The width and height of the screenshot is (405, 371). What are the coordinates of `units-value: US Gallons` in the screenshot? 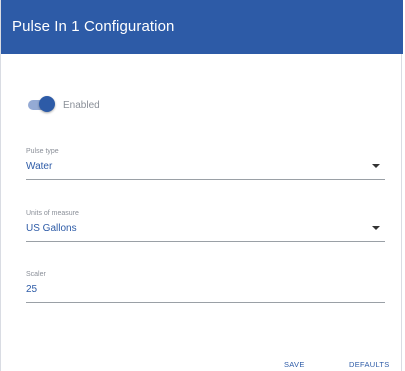 It's located at (51, 228).